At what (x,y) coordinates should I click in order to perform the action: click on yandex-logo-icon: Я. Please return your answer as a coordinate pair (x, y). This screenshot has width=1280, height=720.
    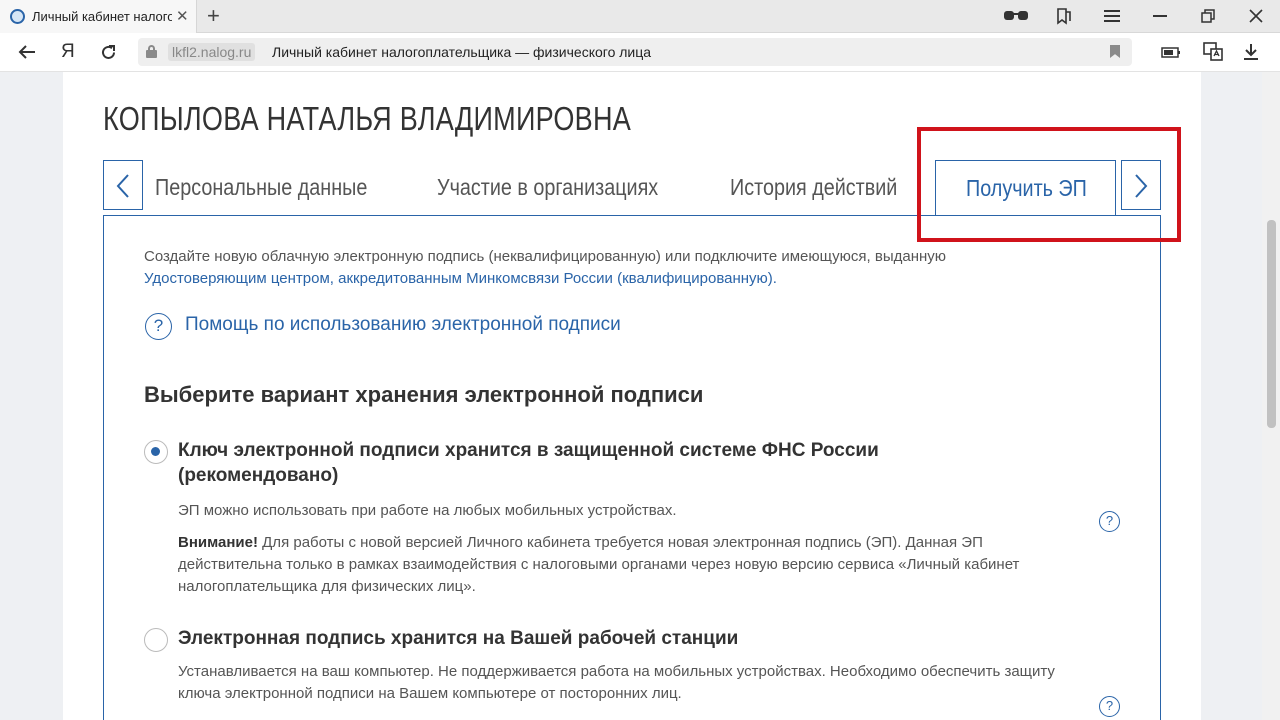
    Looking at the image, I should click on (68, 52).